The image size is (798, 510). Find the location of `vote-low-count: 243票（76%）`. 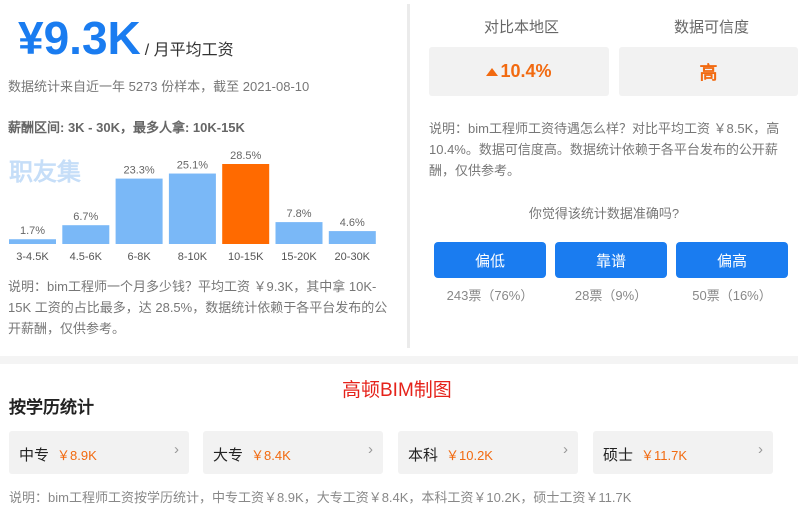

vote-low-count: 243票（76%） is located at coordinates (490, 295).